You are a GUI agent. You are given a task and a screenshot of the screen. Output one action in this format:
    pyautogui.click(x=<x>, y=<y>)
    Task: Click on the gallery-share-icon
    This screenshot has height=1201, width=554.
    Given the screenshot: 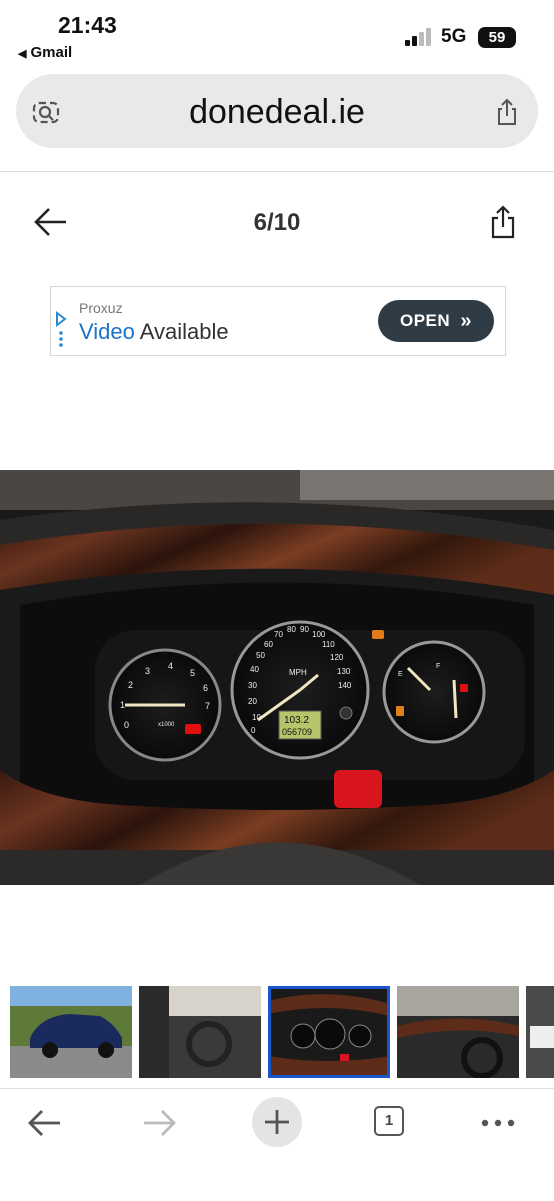 What is the action you would take?
    pyautogui.click(x=503, y=222)
    